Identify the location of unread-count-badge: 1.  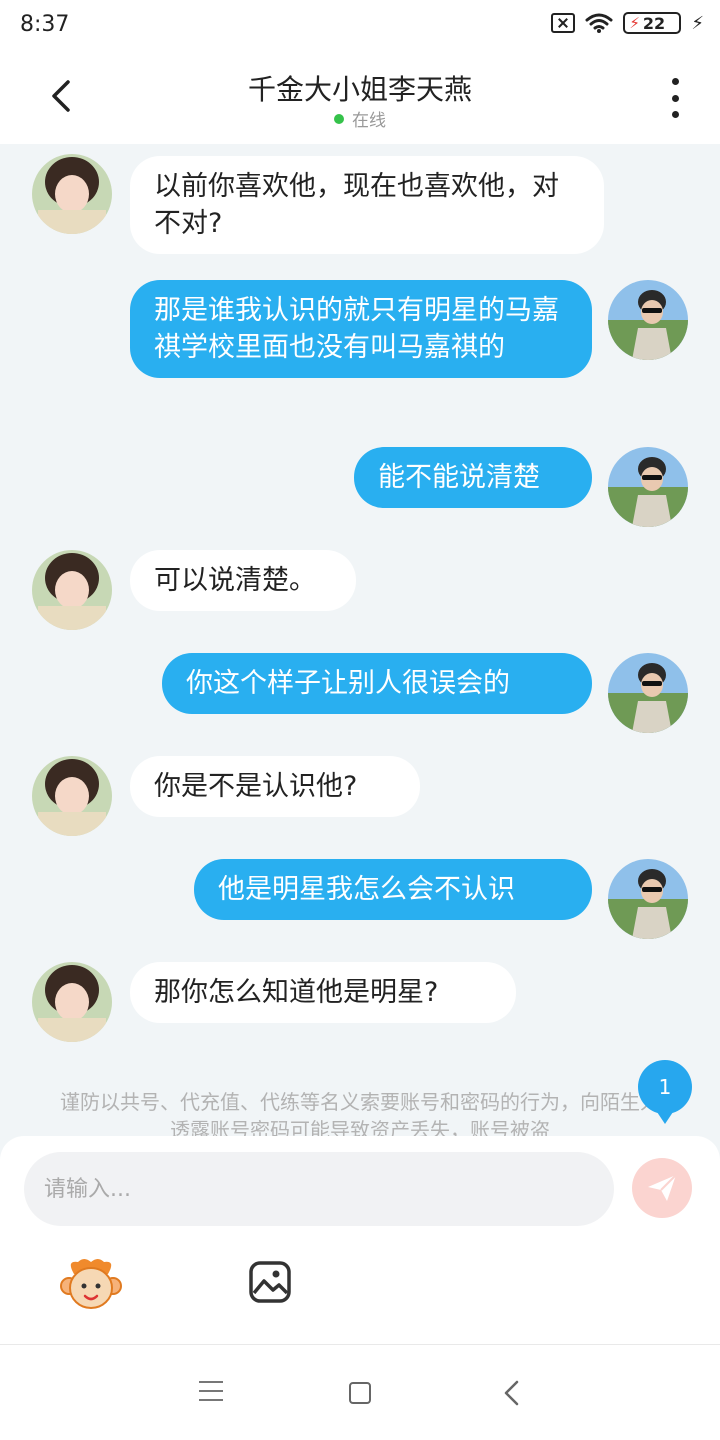
(665, 1092).